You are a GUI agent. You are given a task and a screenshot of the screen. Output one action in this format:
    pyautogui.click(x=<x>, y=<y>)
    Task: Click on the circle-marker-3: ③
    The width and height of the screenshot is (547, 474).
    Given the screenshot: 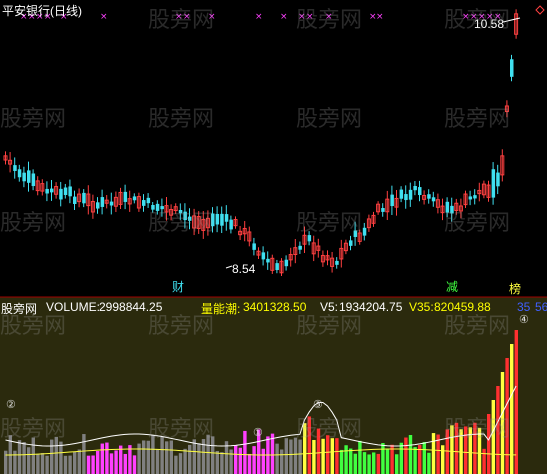 What is the action you would take?
    pyautogui.click(x=318, y=405)
    